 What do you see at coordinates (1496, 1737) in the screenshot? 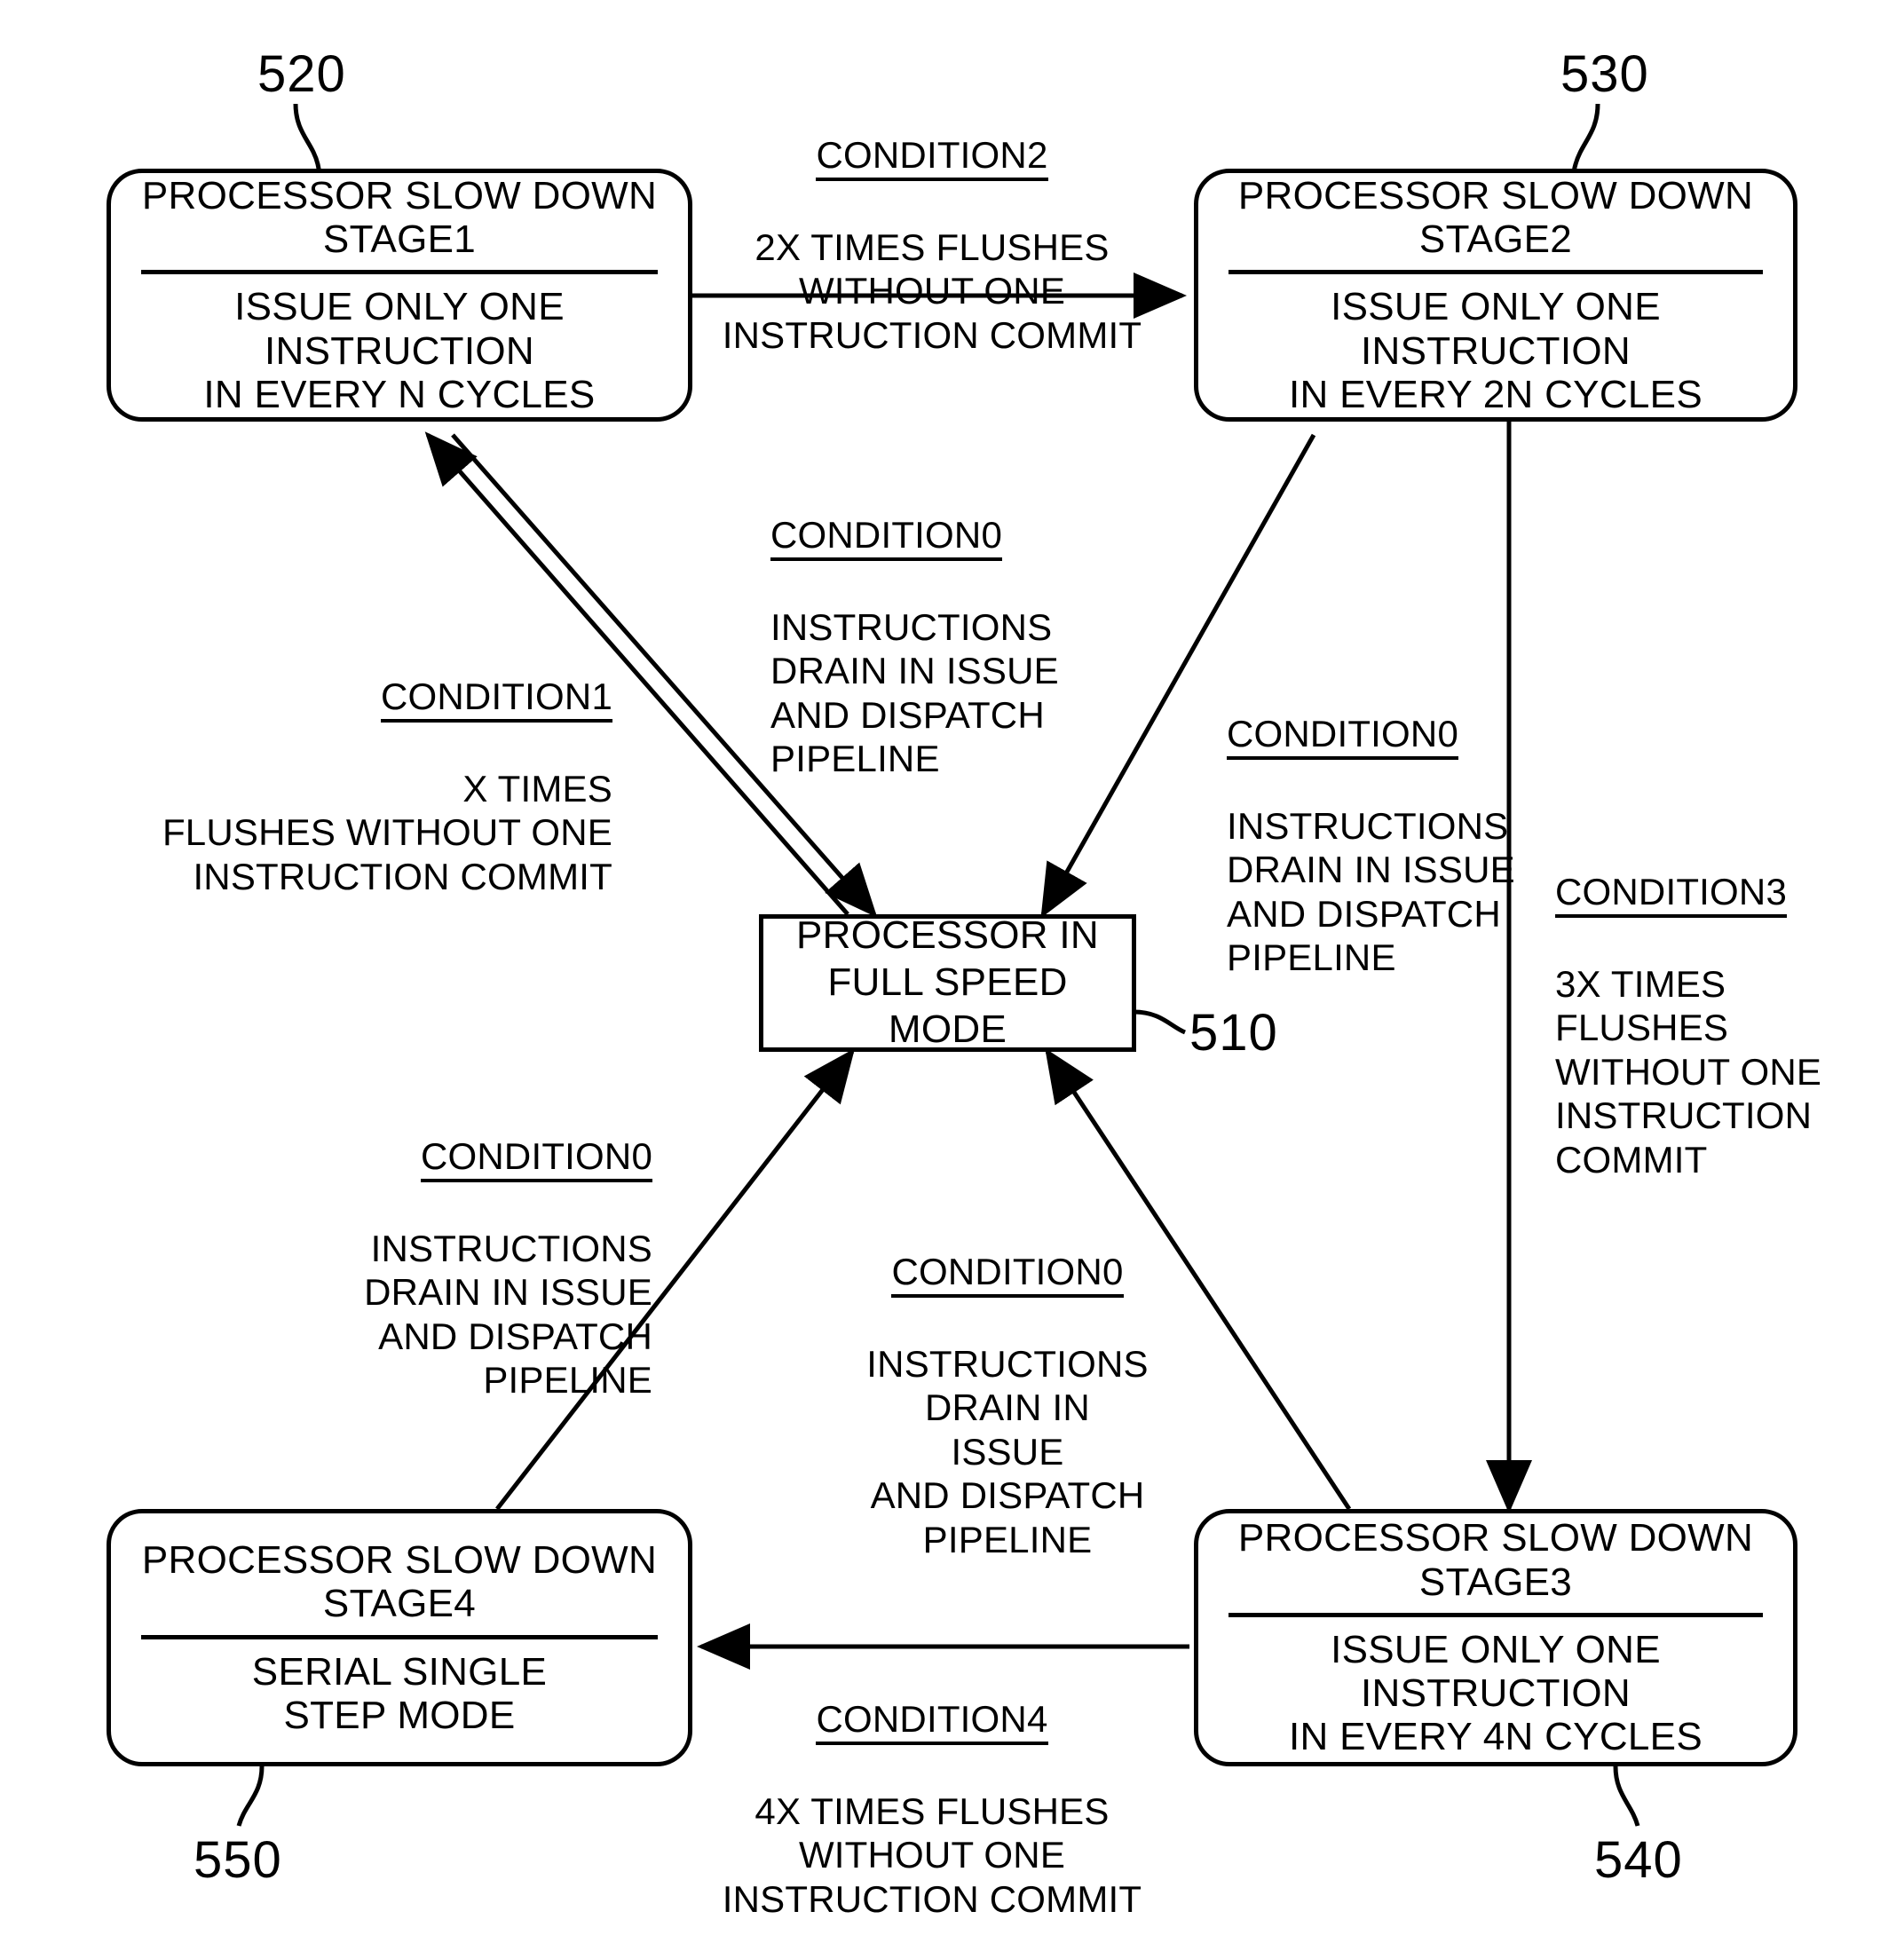
I see `stage3-body-line2: IN EVERY 4N CYCLES` at bounding box center [1496, 1737].